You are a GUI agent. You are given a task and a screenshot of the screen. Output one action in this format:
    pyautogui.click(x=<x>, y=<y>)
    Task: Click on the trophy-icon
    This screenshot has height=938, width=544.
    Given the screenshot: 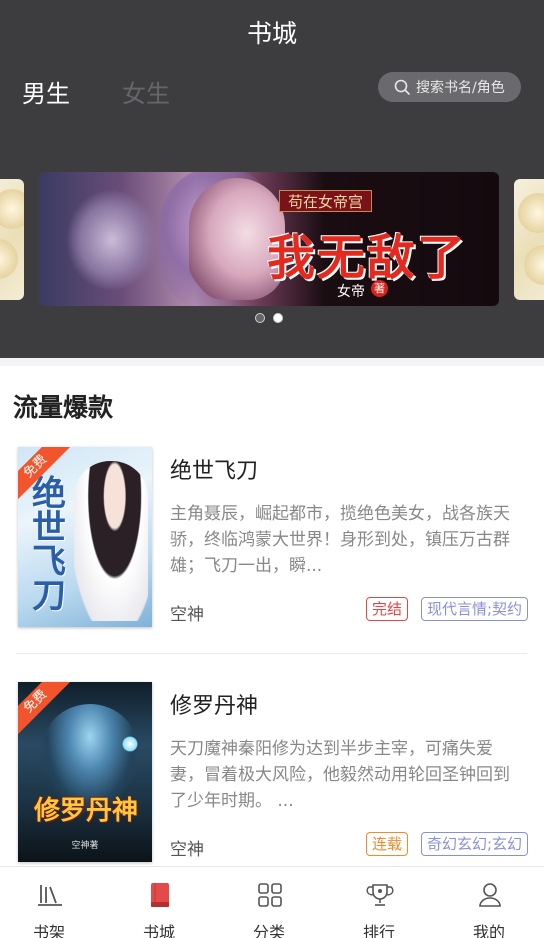 What is the action you would take?
    pyautogui.click(x=380, y=895)
    